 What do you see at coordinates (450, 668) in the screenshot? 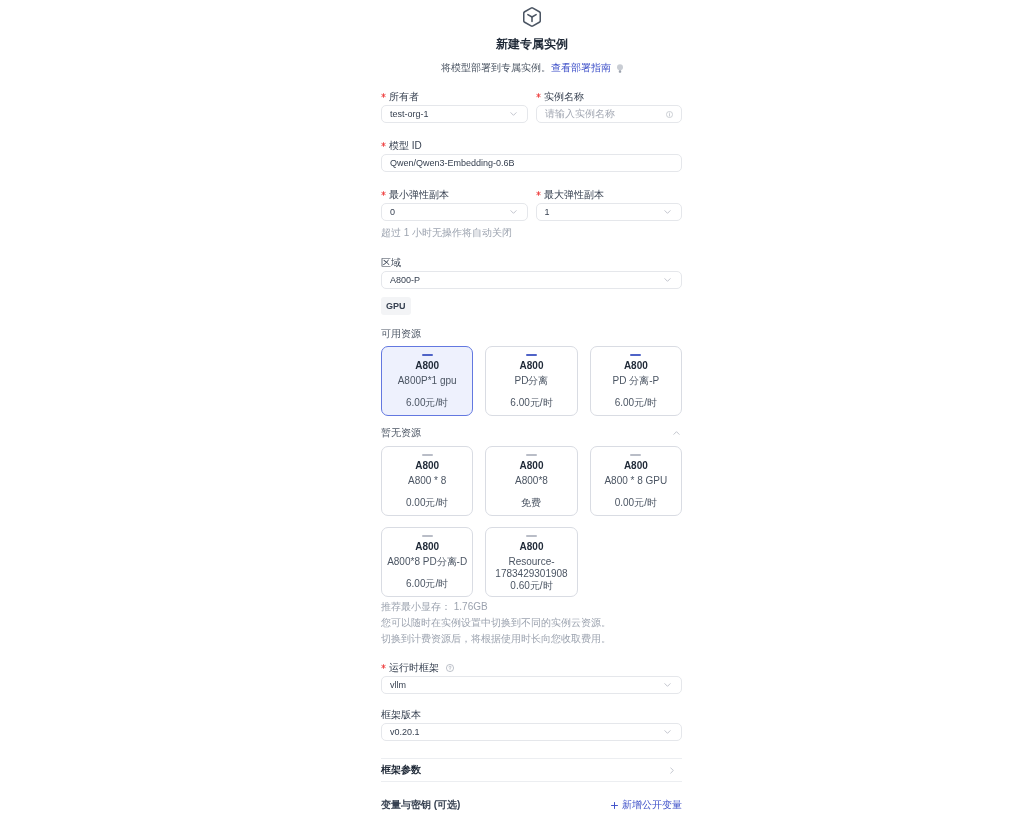
I see `help-icon` at bounding box center [450, 668].